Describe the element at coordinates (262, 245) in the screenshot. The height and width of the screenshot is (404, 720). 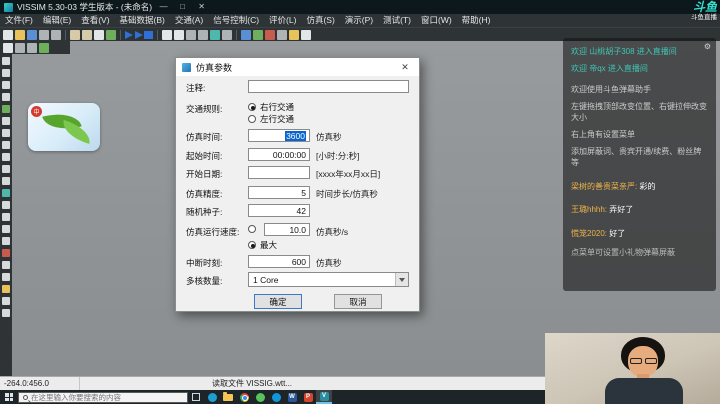
I see `sim-speed-max-radio: 最大` at that location.